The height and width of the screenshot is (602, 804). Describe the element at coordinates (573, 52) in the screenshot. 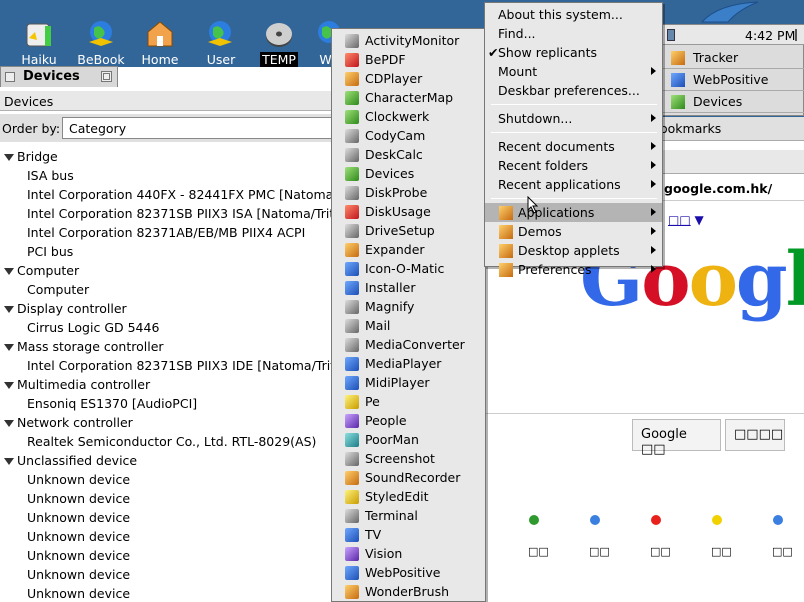

I see `main-menu-item: ✔ Show replicants` at that location.